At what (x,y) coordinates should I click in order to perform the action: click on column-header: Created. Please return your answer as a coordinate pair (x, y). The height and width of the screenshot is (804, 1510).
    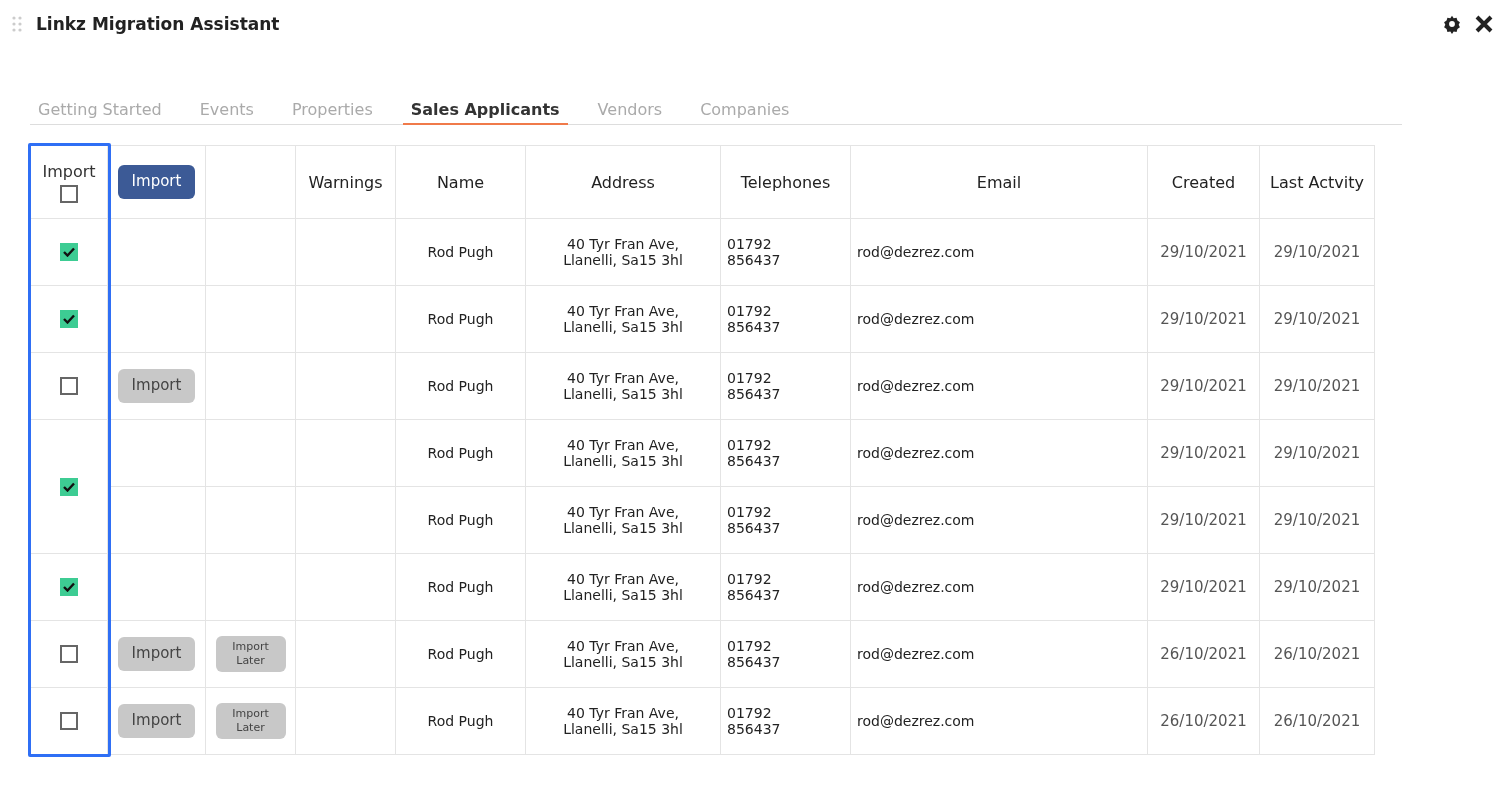
    Looking at the image, I should click on (1203, 182).